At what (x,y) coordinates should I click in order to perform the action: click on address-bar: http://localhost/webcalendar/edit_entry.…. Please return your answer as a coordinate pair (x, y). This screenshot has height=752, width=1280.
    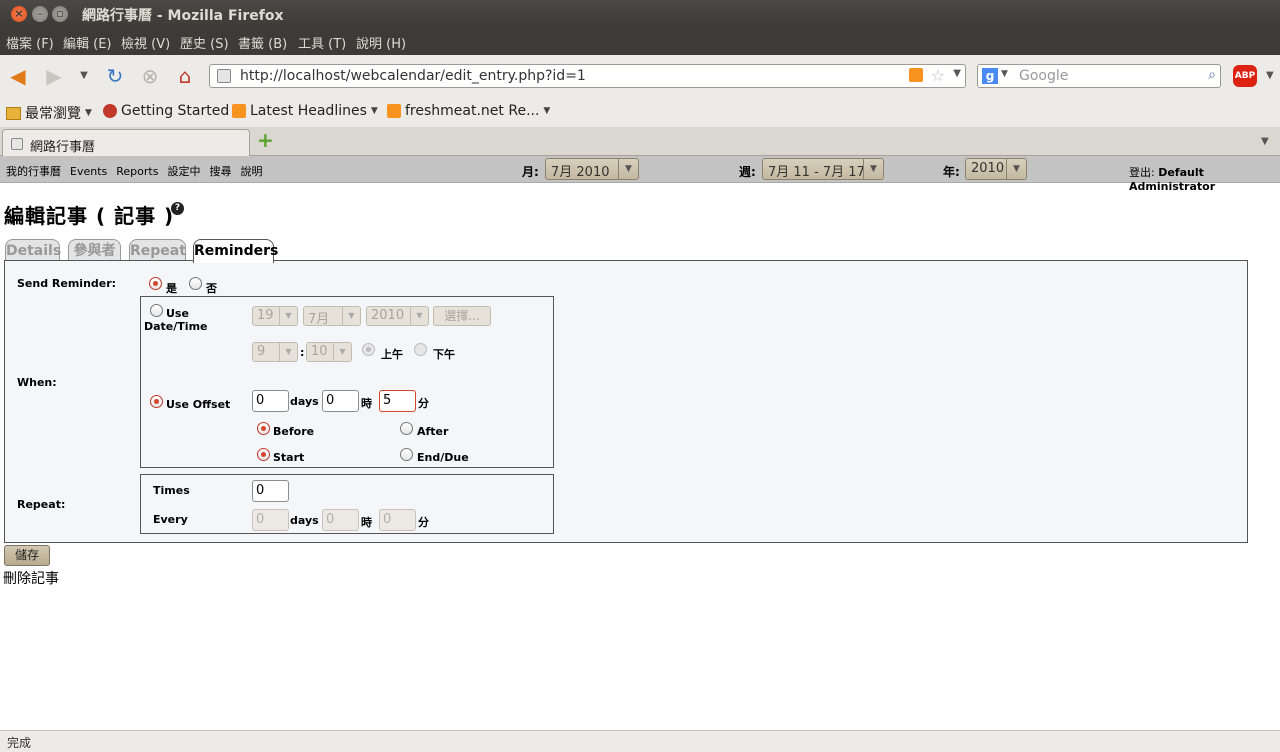
    Looking at the image, I should click on (587, 76).